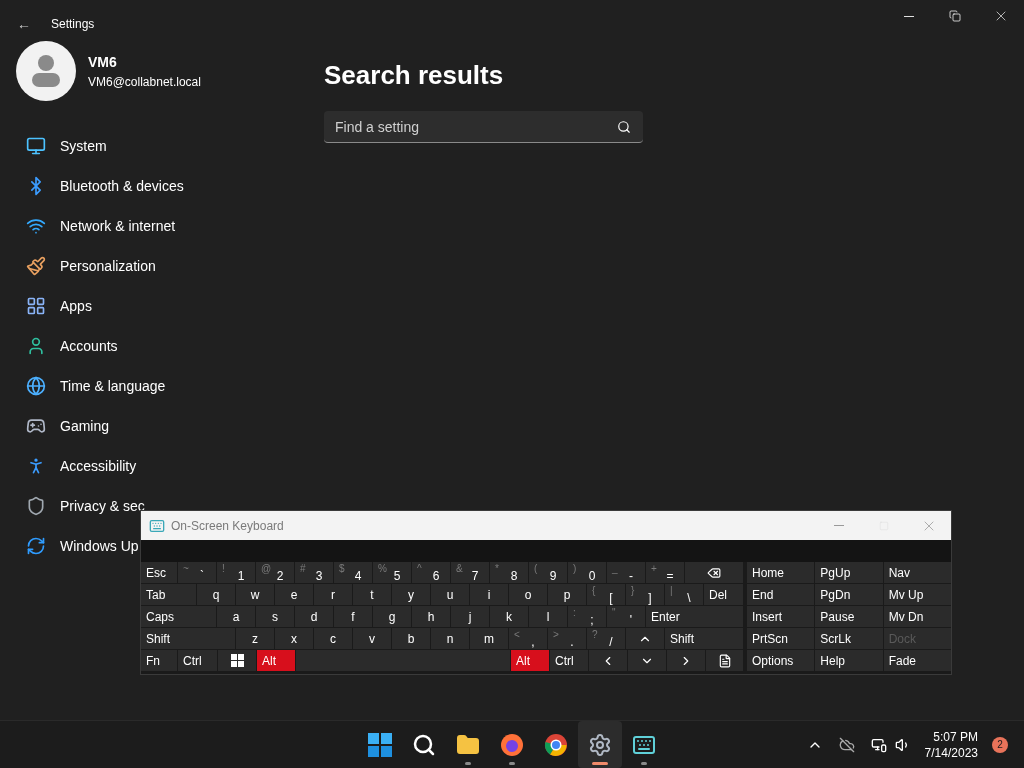  What do you see at coordinates (414, 75) in the screenshot?
I see `page-heading: Search results` at bounding box center [414, 75].